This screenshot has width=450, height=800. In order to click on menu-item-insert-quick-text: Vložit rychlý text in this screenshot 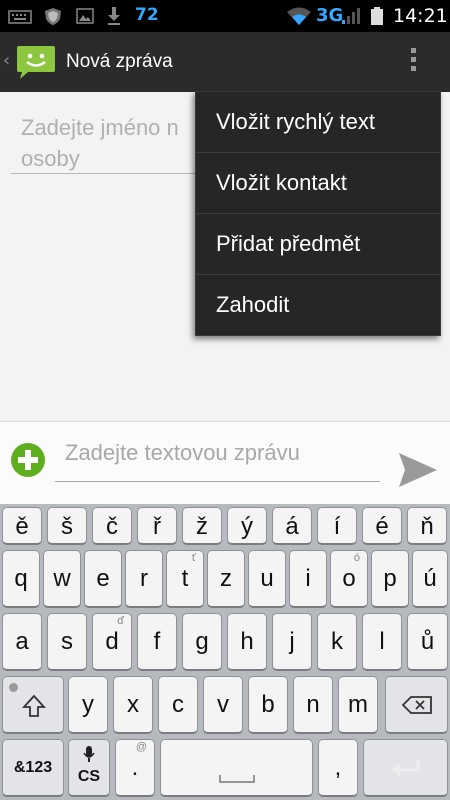, I will do `click(318, 122)`.